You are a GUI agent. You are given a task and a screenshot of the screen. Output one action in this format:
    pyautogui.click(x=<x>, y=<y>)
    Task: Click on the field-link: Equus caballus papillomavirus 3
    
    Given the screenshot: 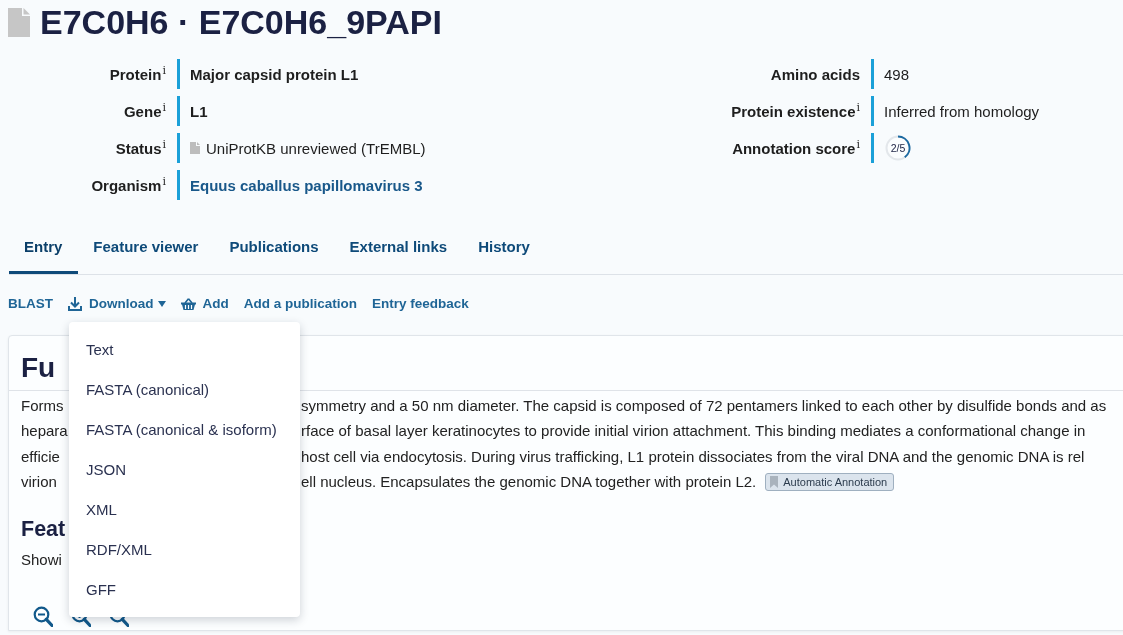 What is the action you would take?
    pyautogui.click(x=306, y=185)
    